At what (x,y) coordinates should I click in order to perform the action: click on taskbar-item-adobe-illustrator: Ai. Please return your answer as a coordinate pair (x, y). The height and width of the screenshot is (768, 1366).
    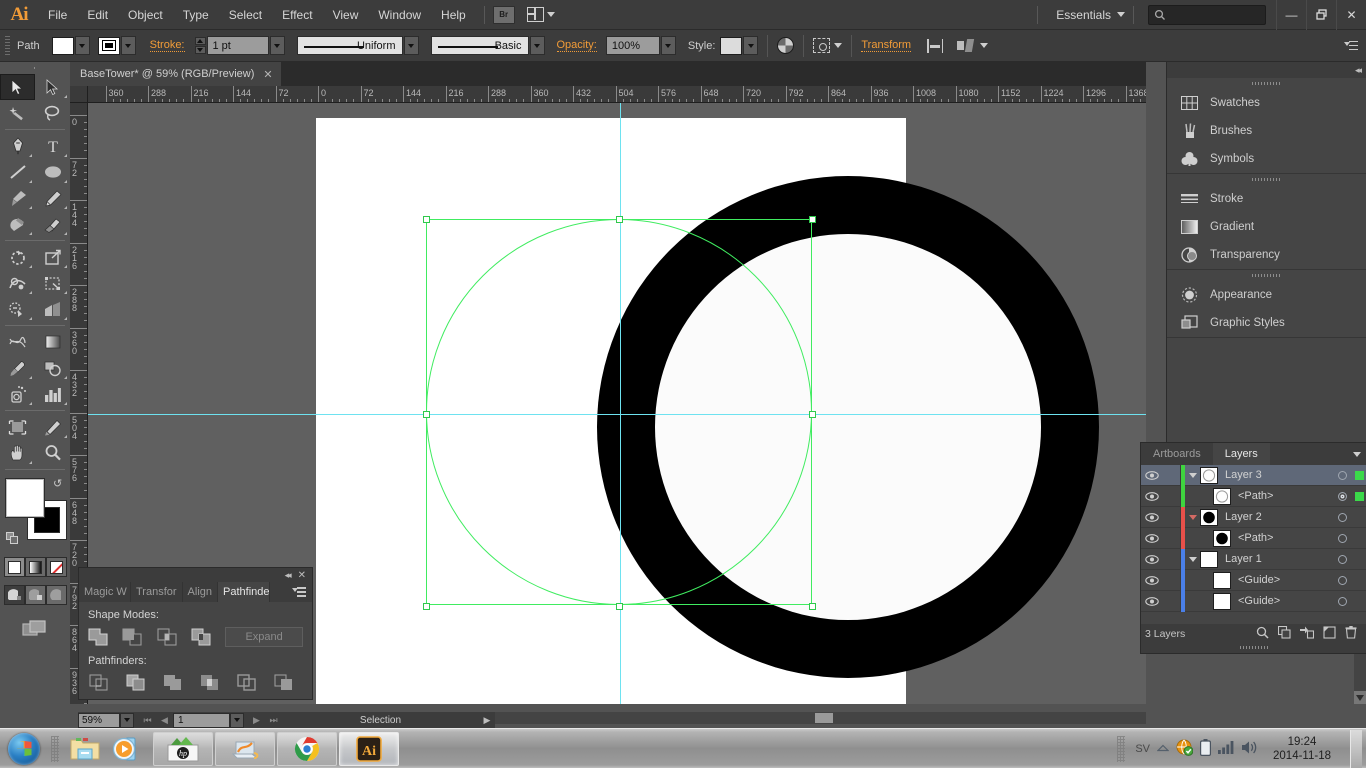
    Looking at the image, I should click on (369, 748).